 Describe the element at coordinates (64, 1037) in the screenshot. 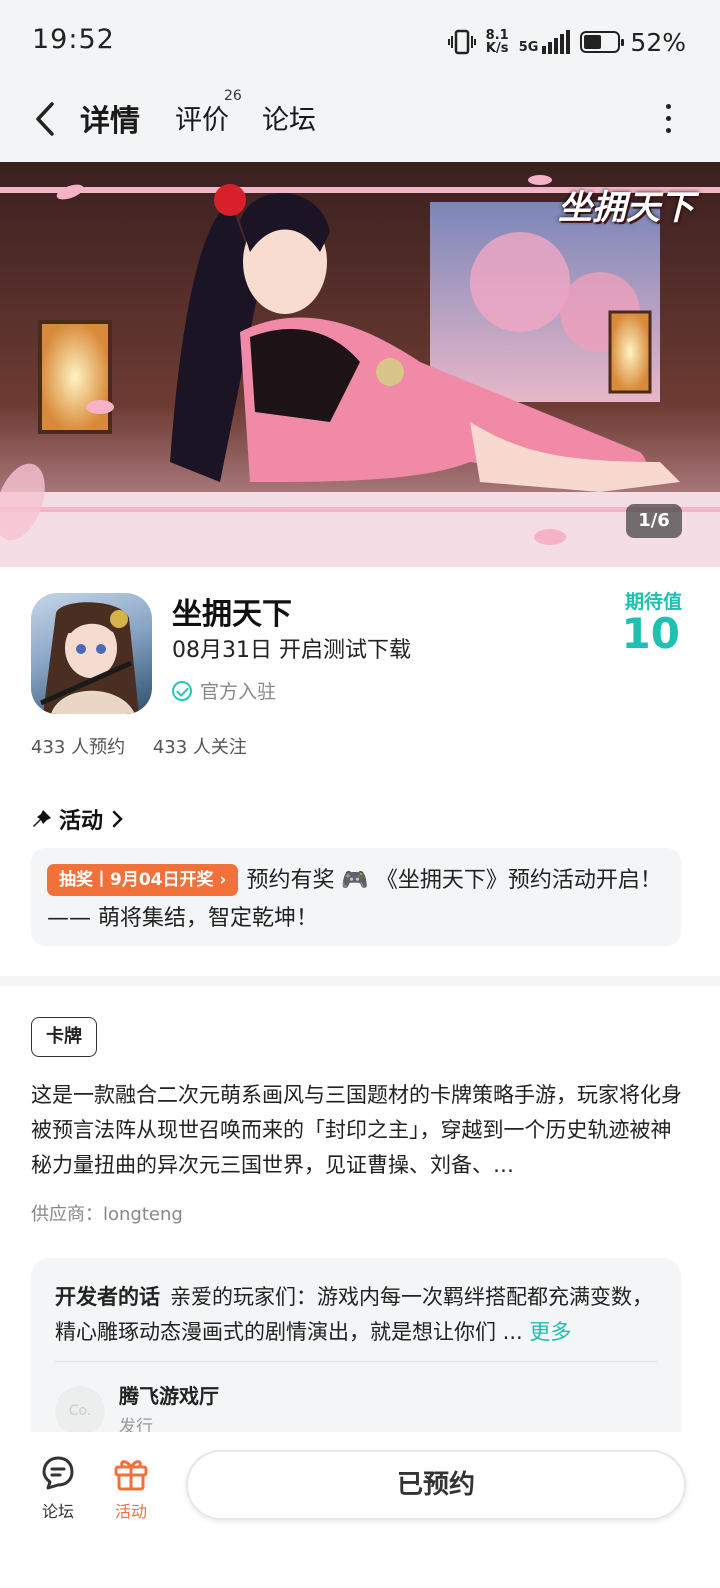

I see `genre-tag: 卡牌` at that location.